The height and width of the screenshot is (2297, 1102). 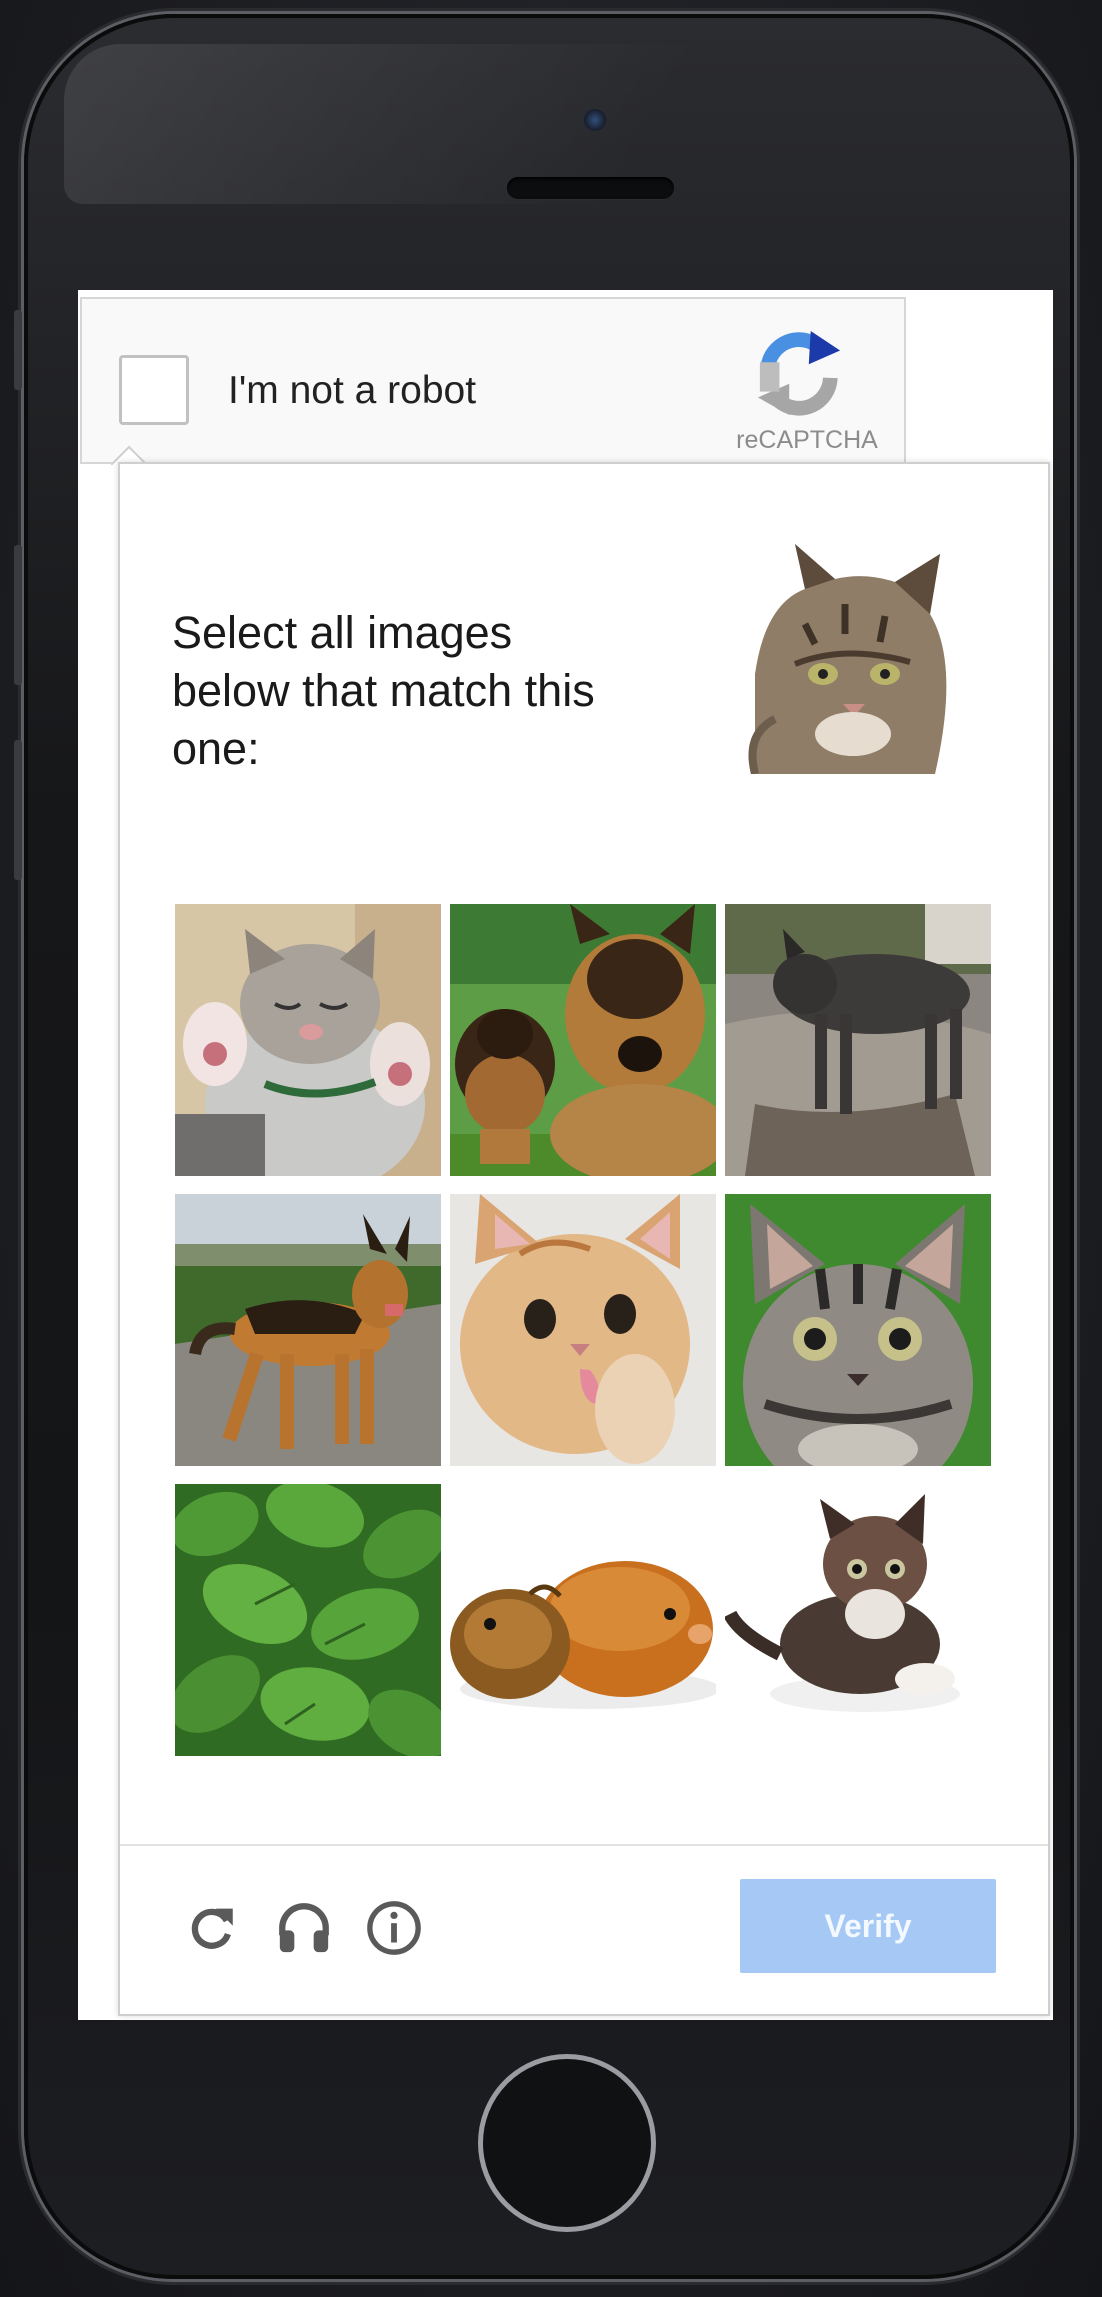 What do you see at coordinates (154, 390) in the screenshot?
I see `not-a-robot-checkbox` at bounding box center [154, 390].